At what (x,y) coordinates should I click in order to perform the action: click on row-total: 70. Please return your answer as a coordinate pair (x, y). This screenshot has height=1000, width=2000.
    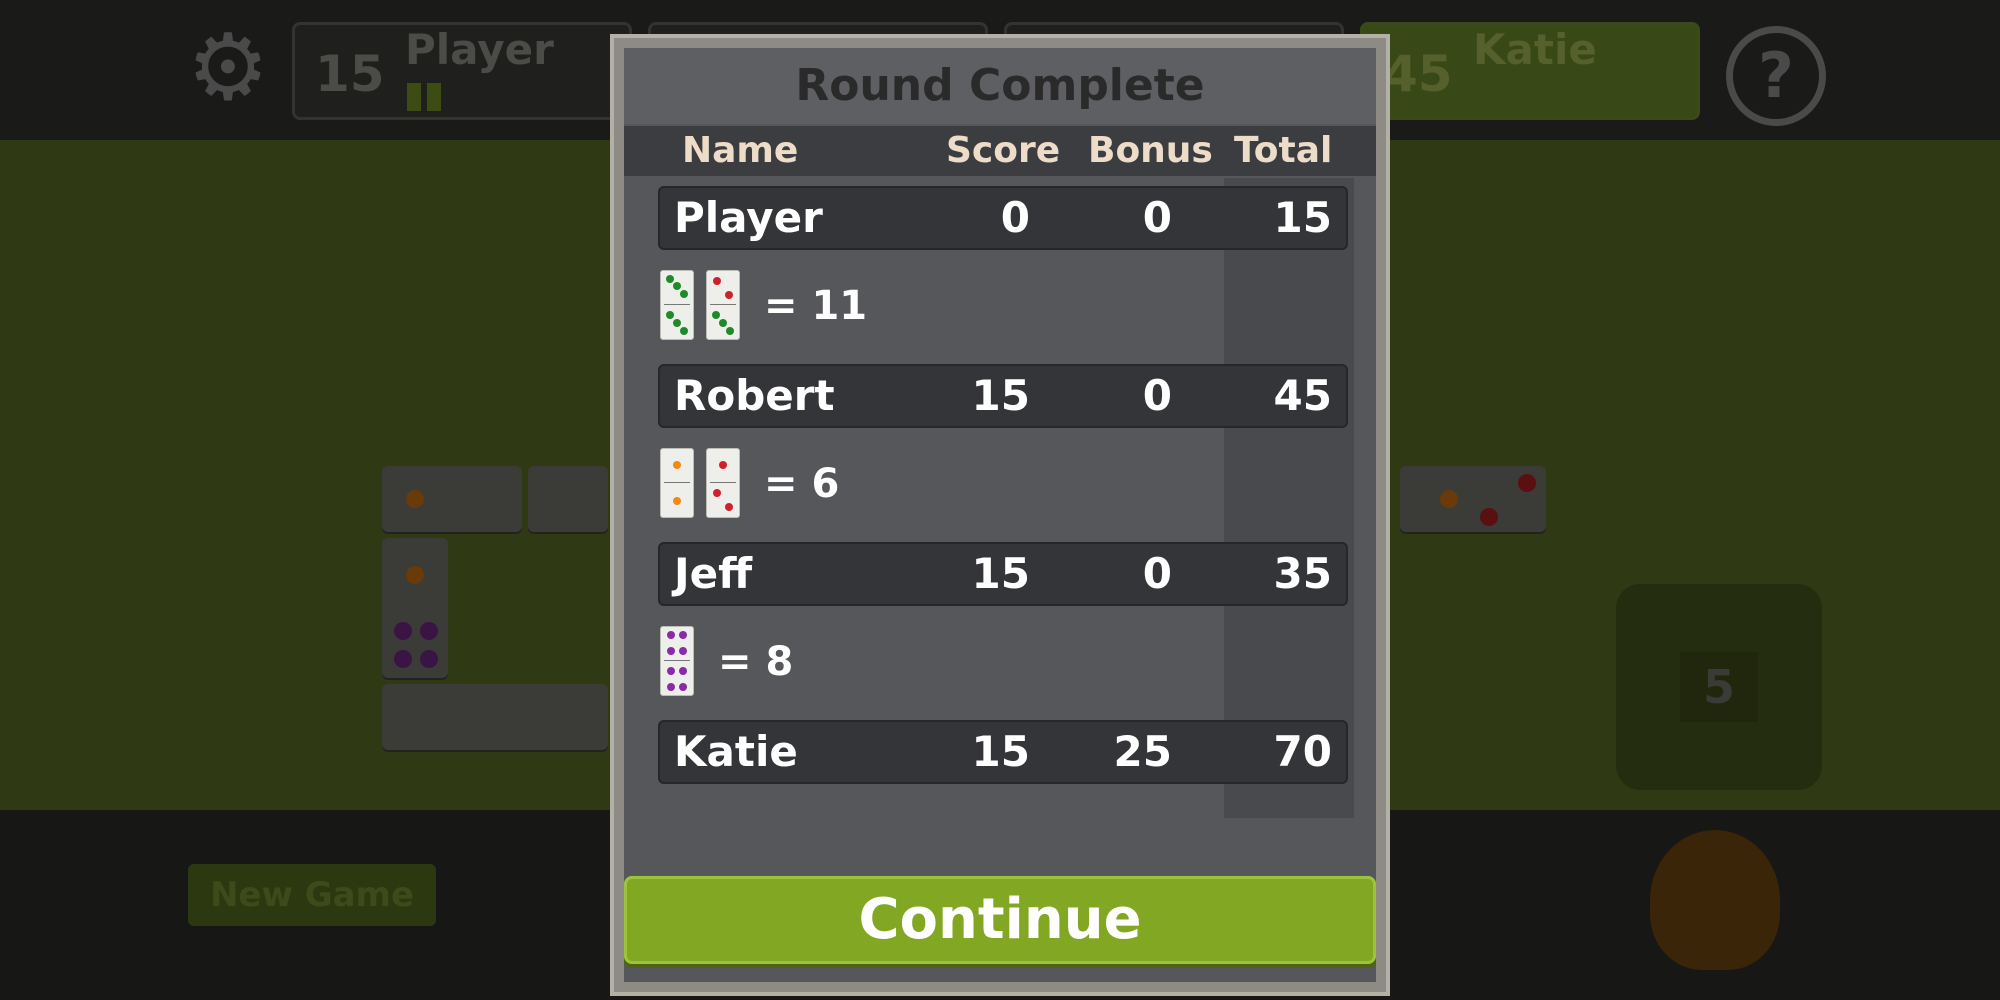
    Looking at the image, I should click on (1302, 751).